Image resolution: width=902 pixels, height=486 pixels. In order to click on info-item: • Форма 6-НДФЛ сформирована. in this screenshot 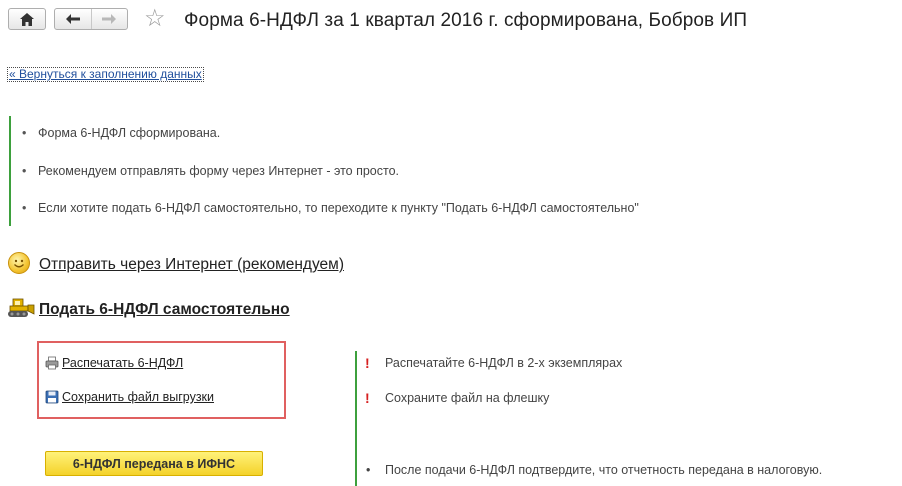, I will do `click(121, 133)`.